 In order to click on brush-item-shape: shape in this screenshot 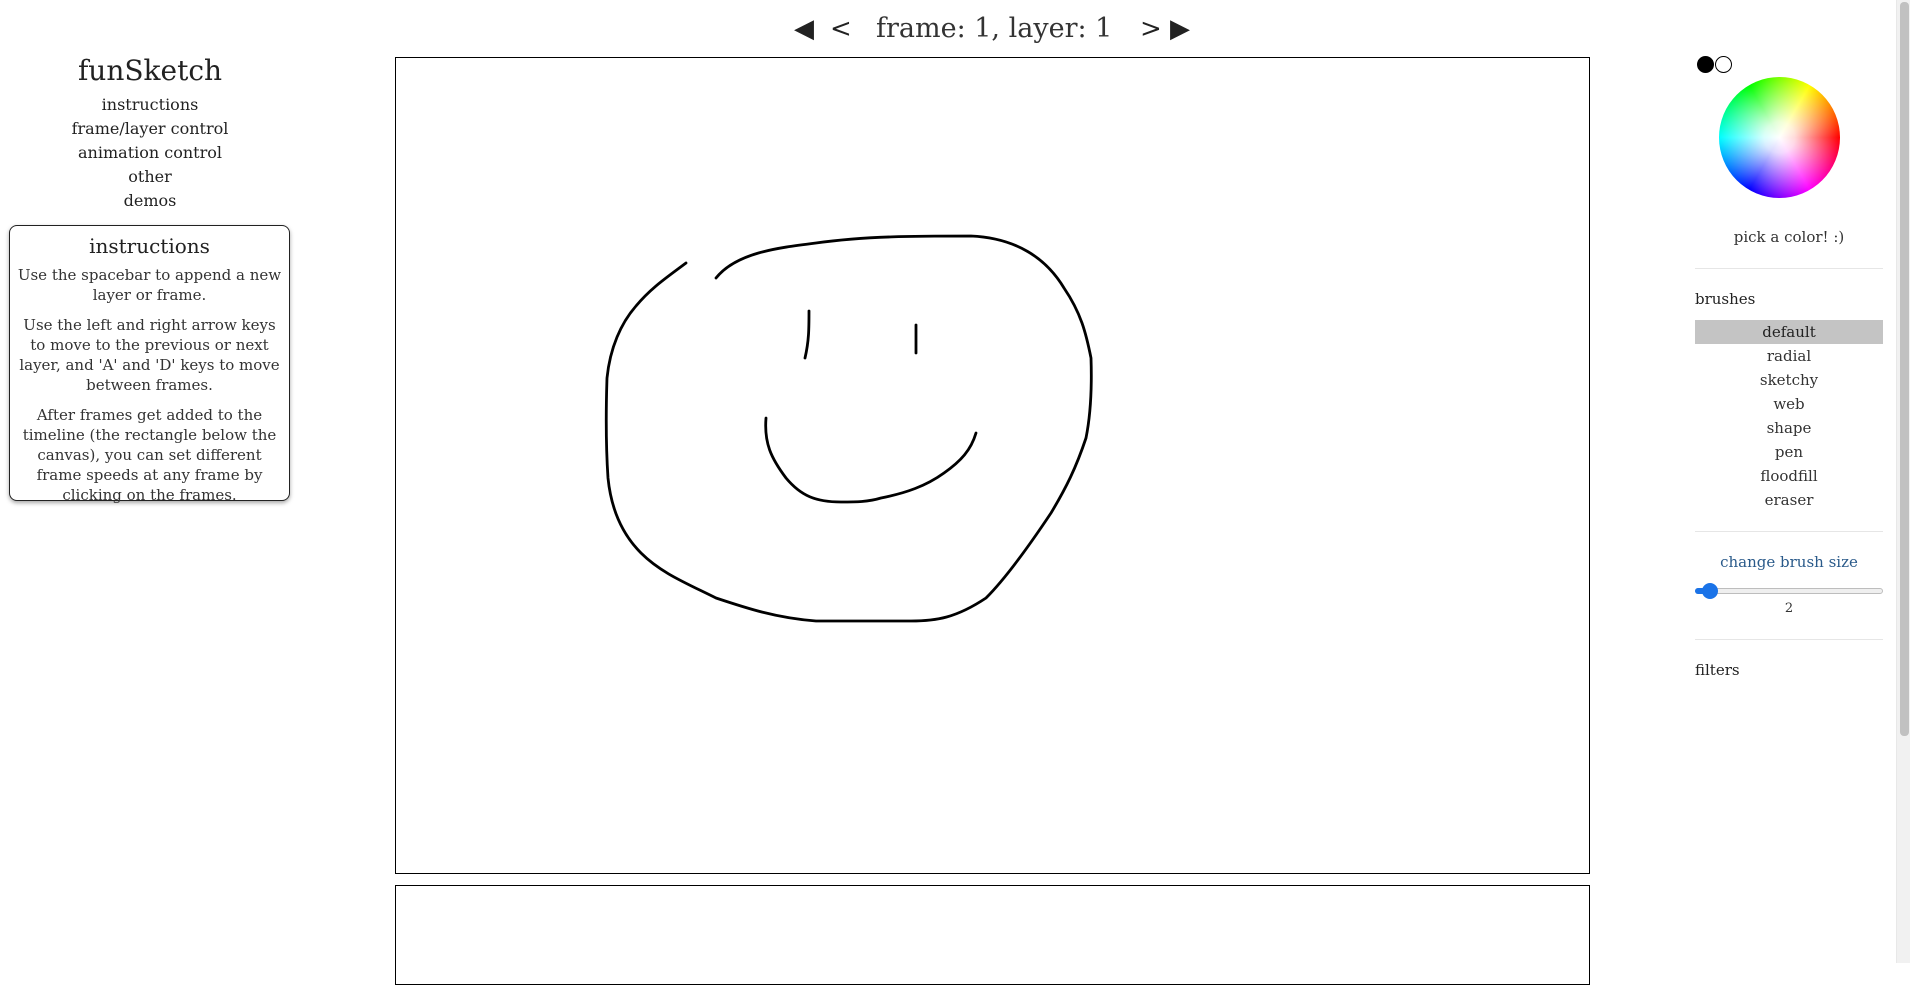, I will do `click(1789, 428)`.